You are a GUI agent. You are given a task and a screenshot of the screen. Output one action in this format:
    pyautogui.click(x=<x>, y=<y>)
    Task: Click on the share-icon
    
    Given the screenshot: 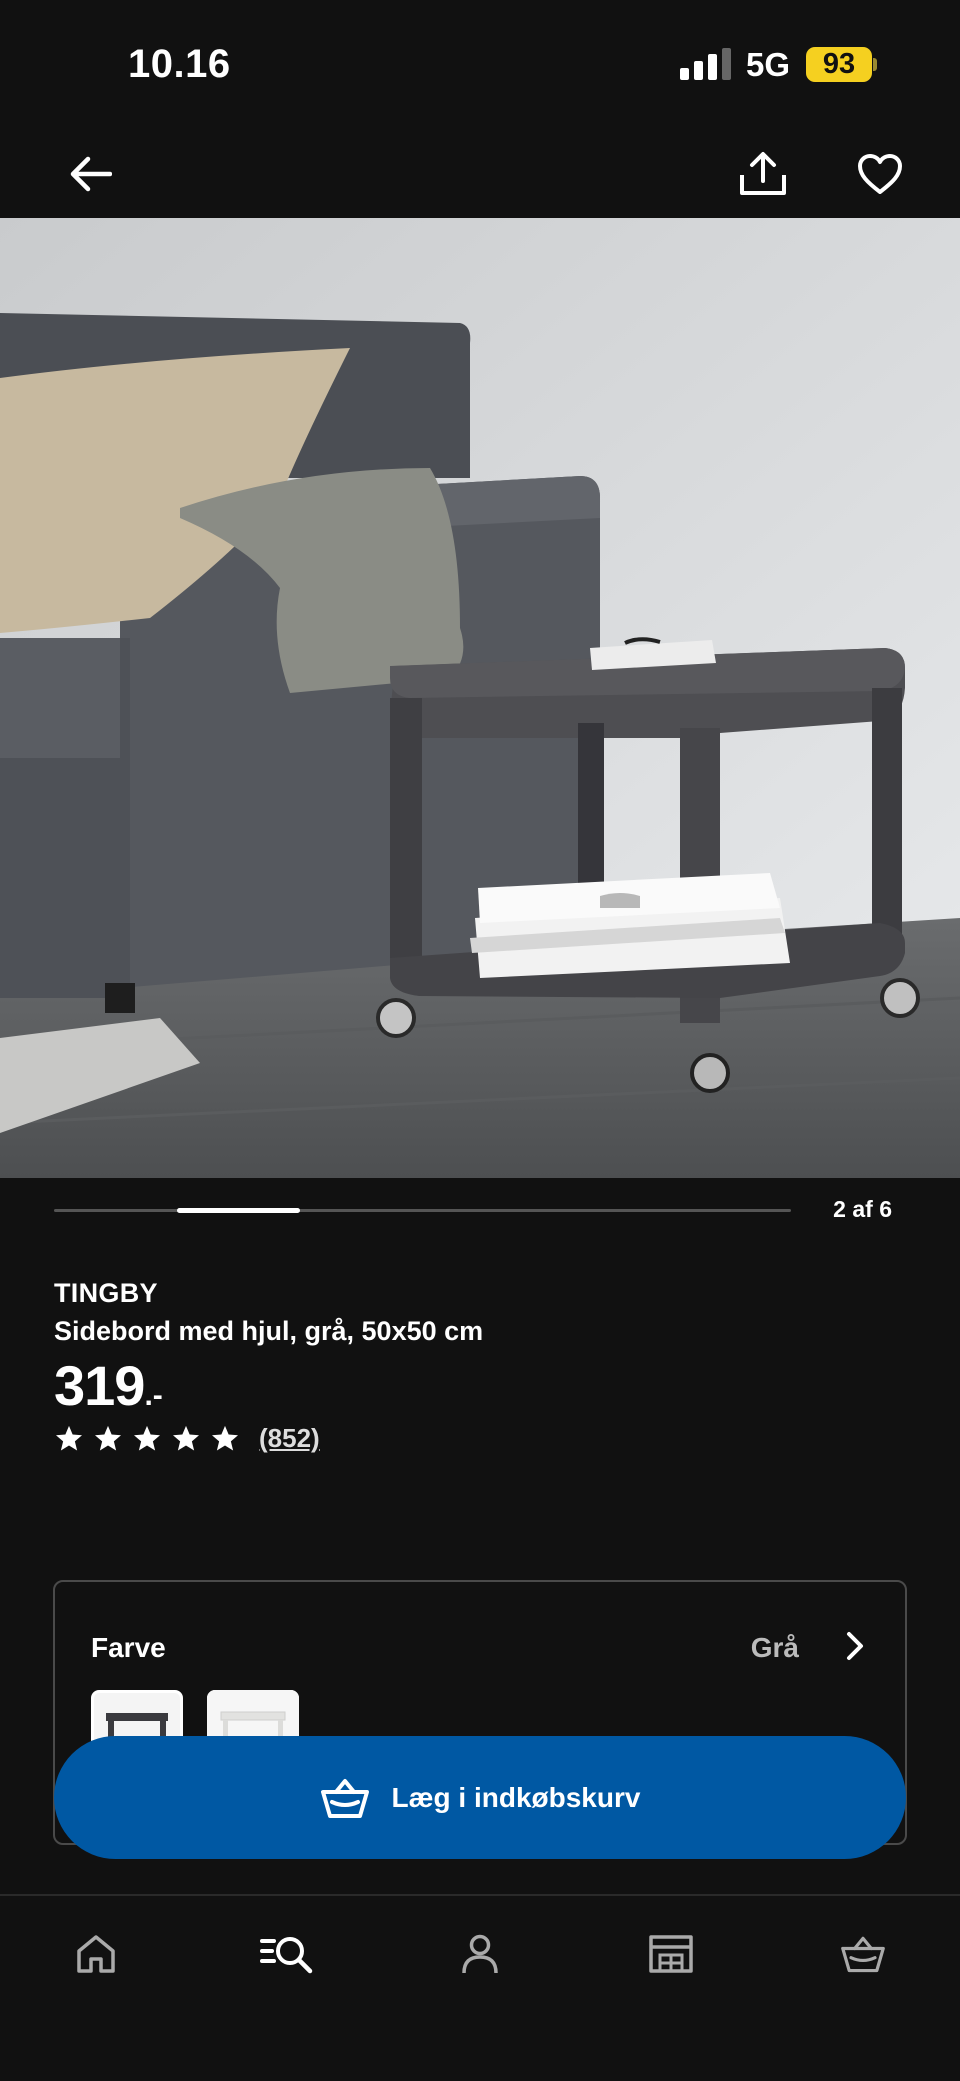 What is the action you would take?
    pyautogui.click(x=763, y=173)
    